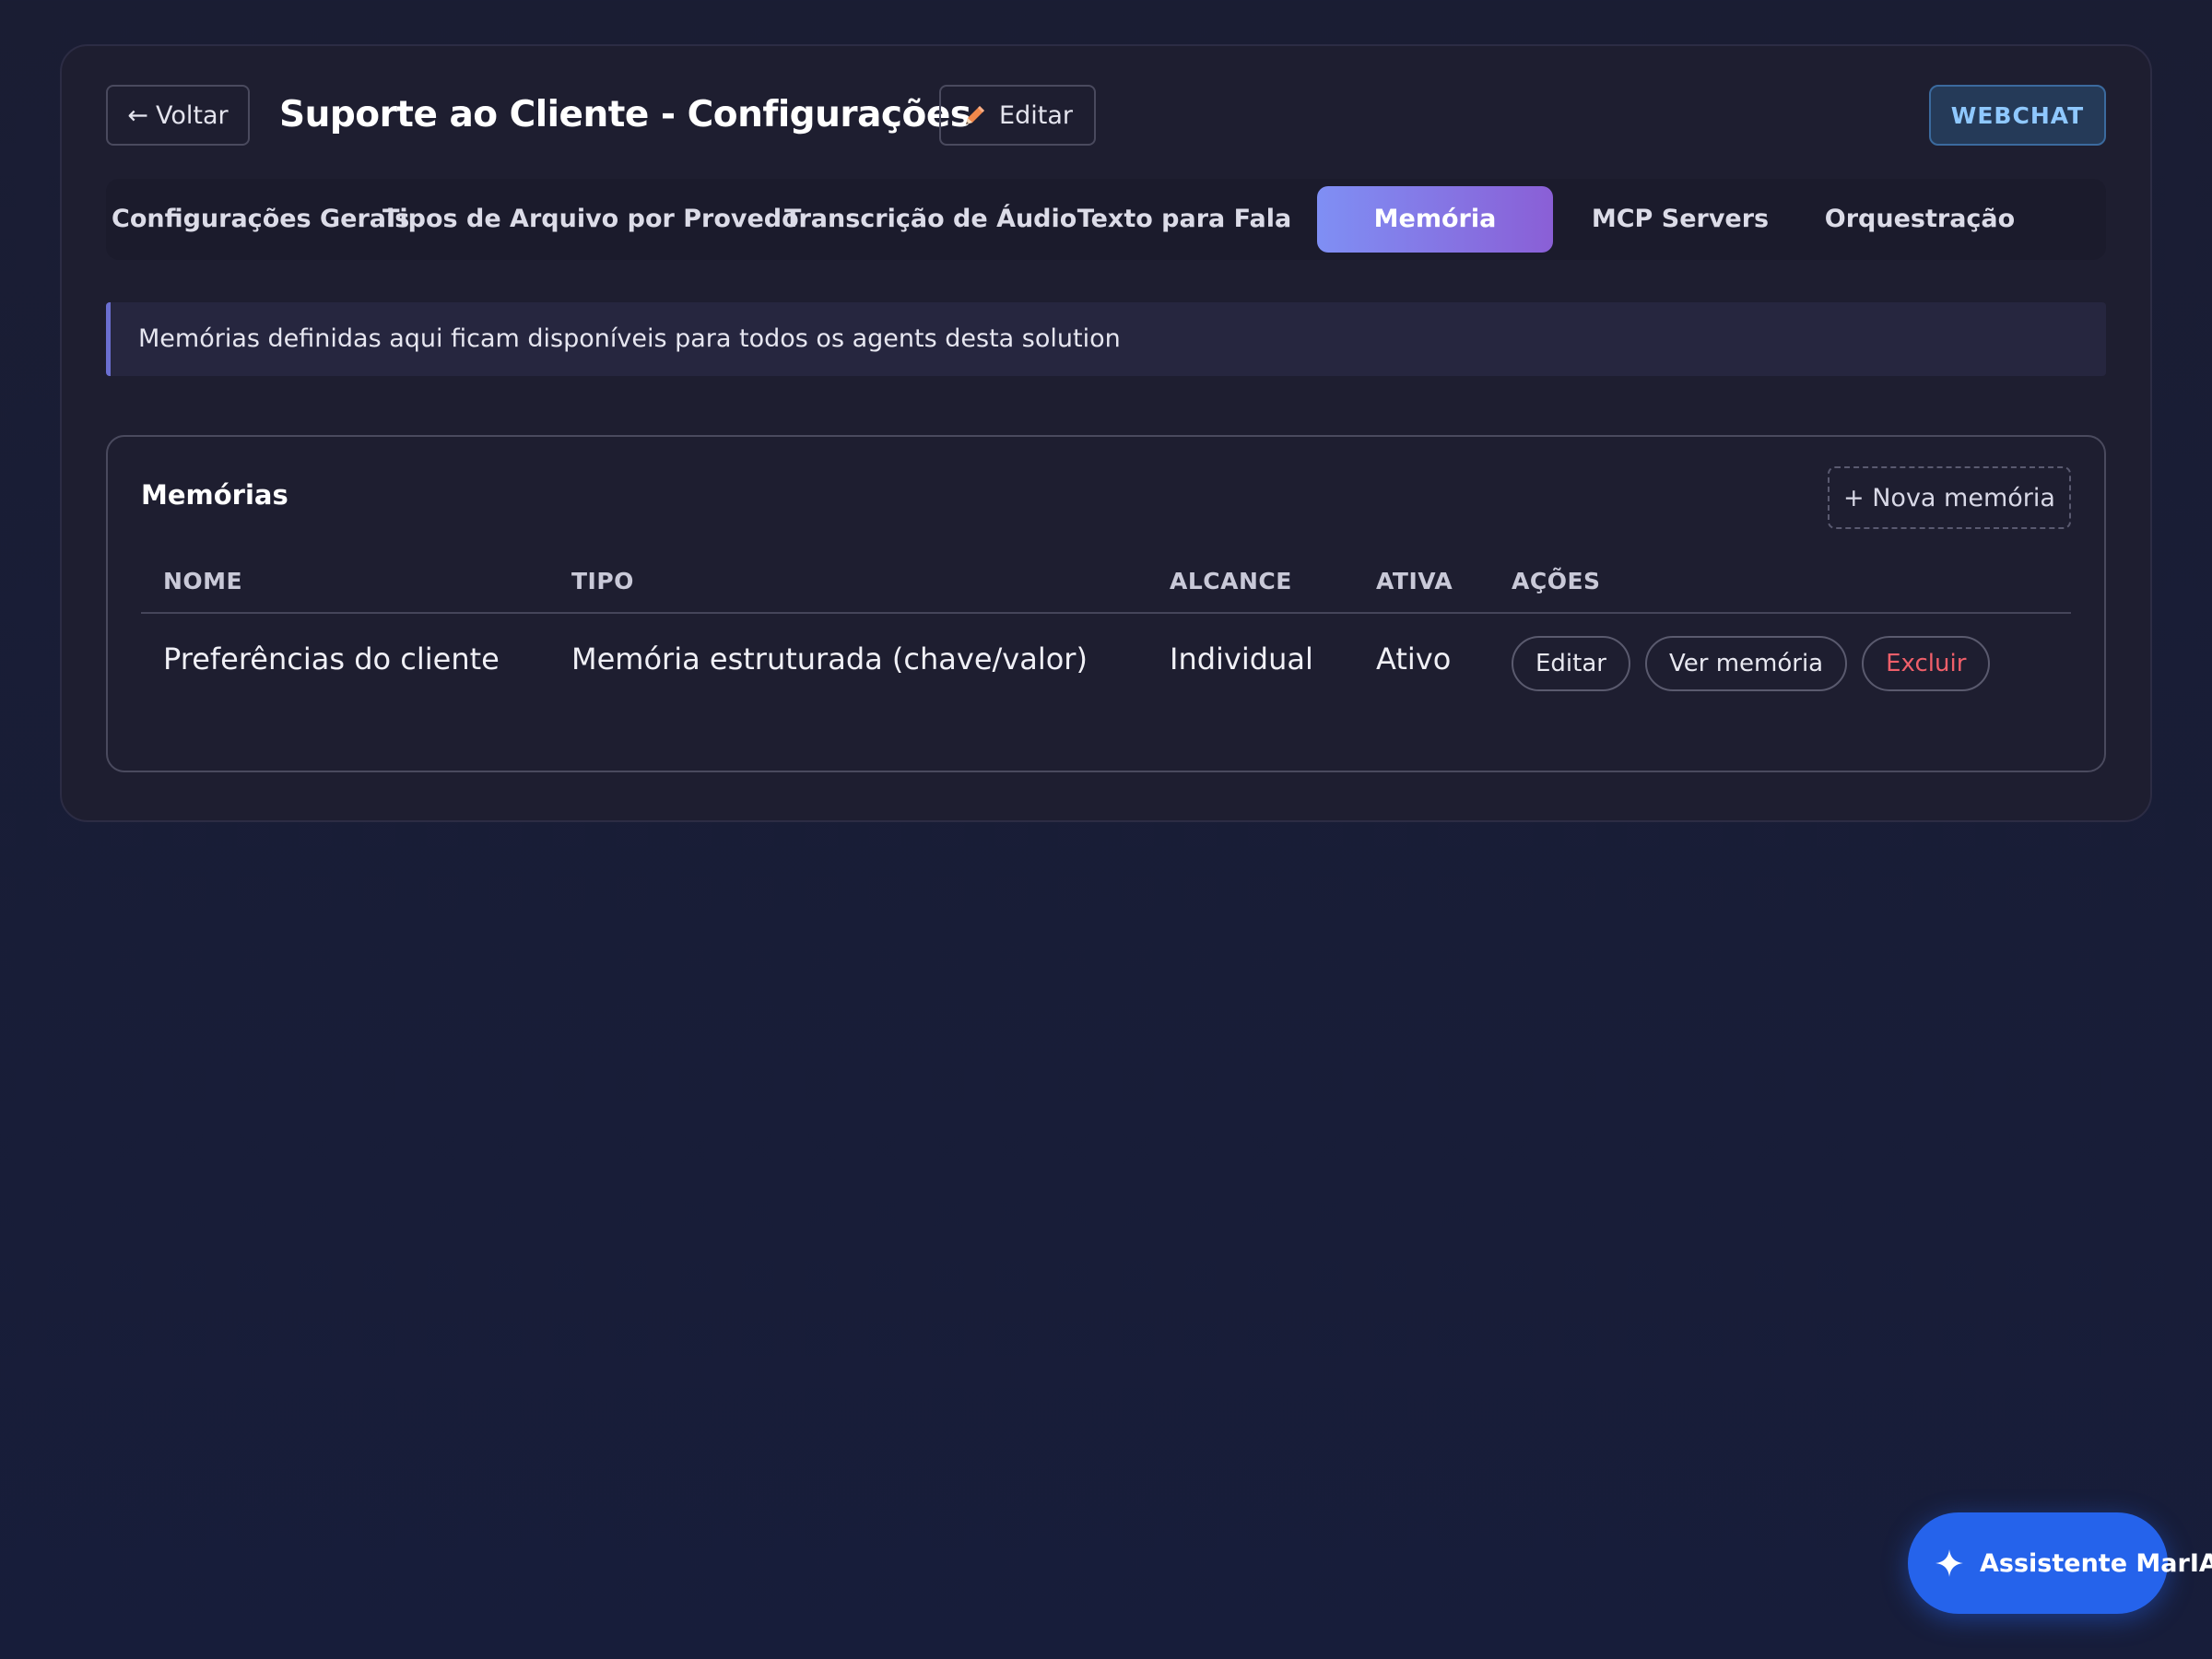 This screenshot has height=1659, width=2212. I want to click on memories-title: Memórias, so click(214, 495).